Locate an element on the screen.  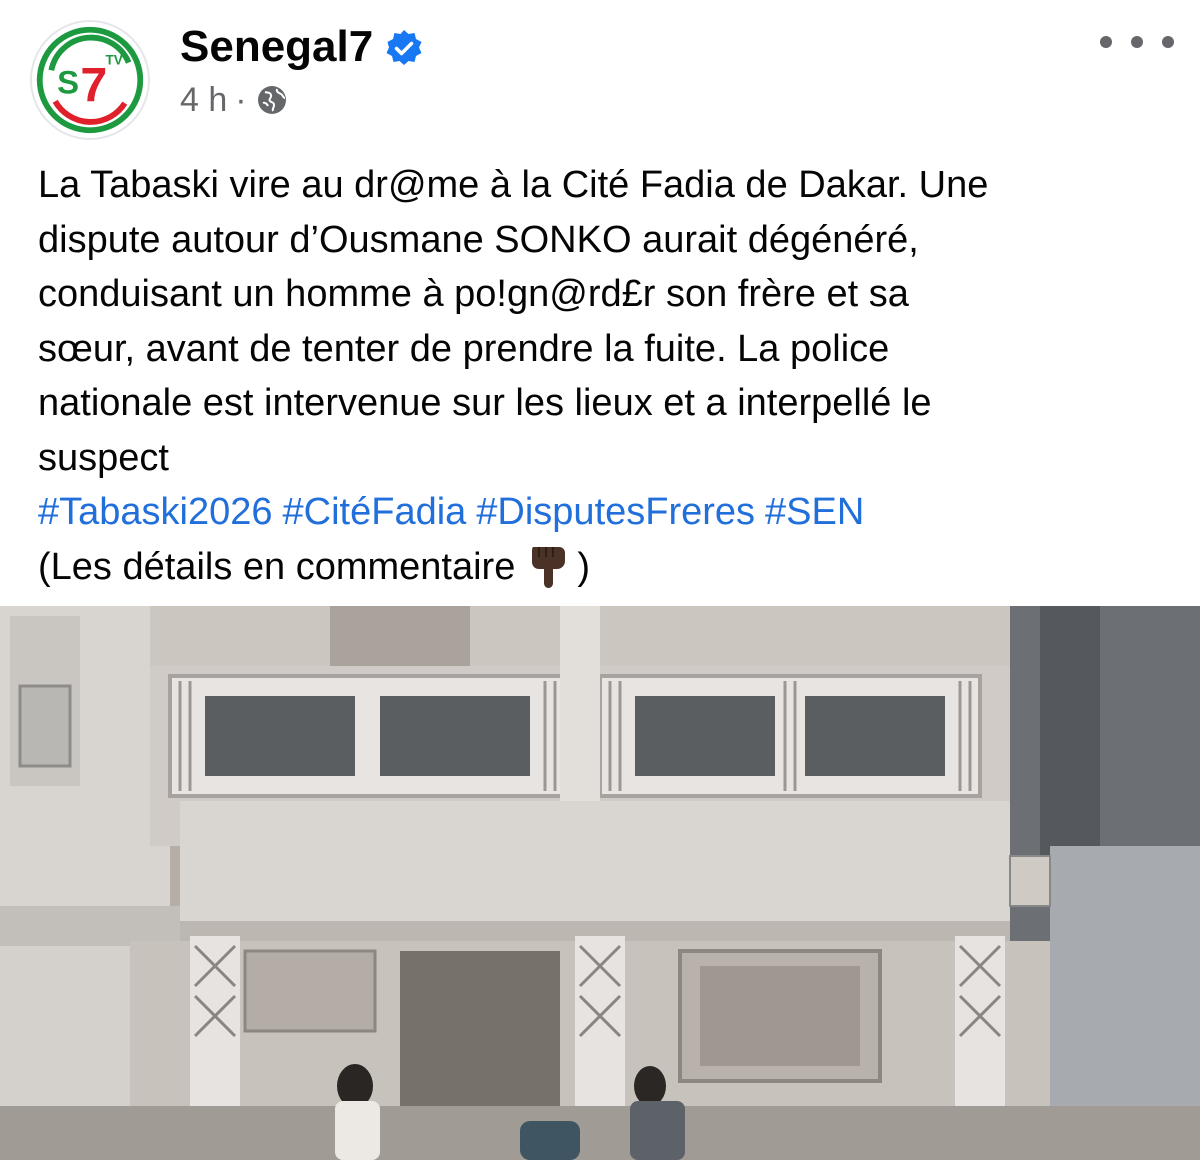
svg-text: TV is located at coordinates (113, 60).